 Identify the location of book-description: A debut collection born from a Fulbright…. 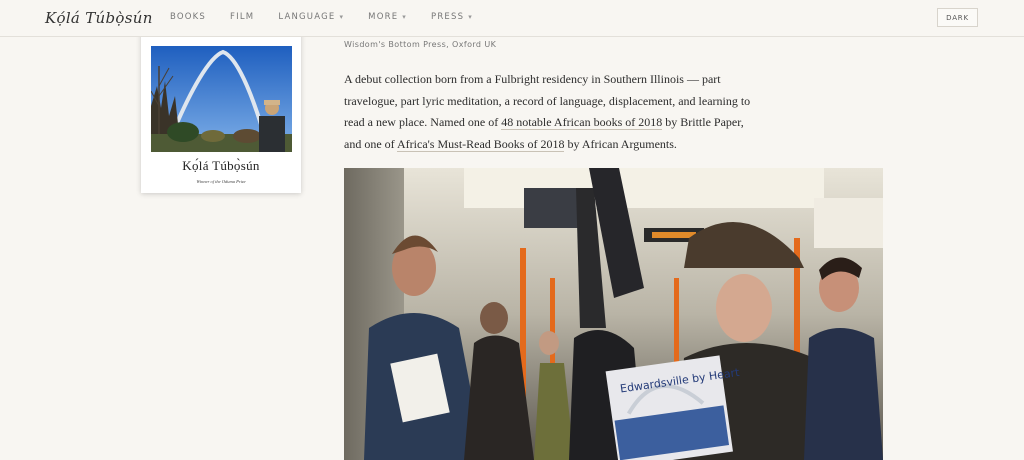
(549, 112).